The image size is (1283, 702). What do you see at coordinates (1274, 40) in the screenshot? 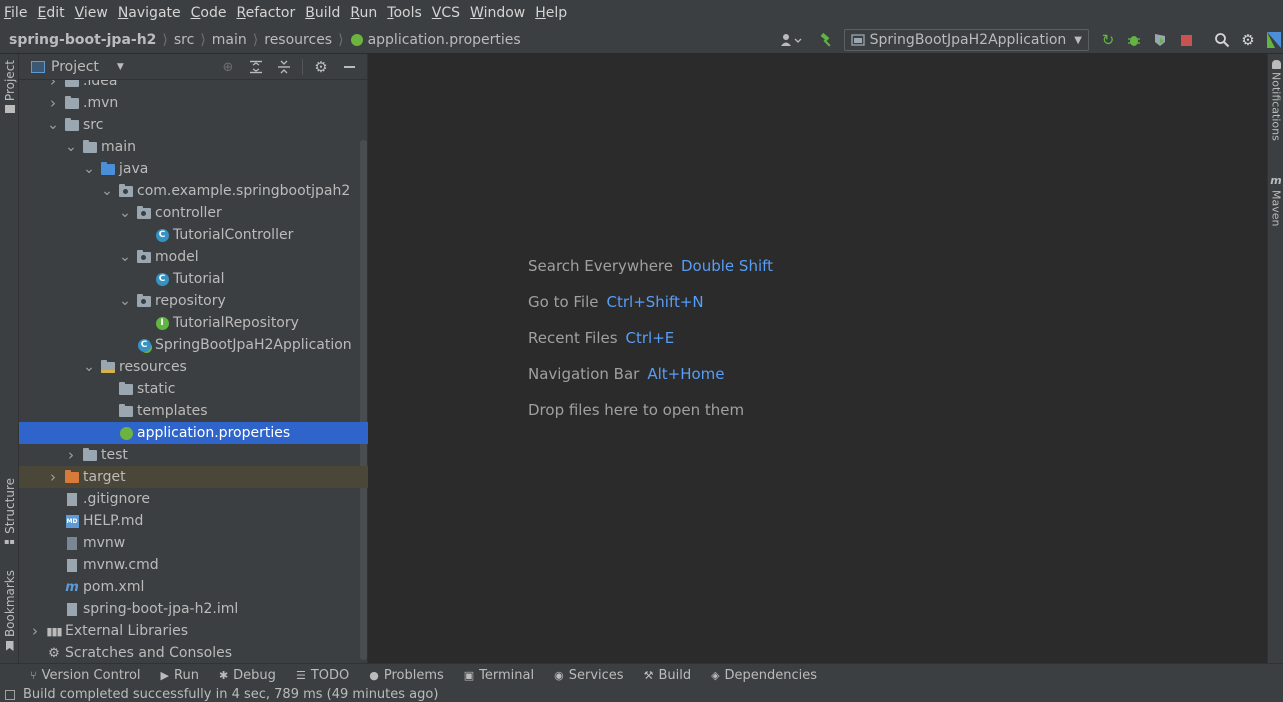
I see `ide-update-icon` at bounding box center [1274, 40].